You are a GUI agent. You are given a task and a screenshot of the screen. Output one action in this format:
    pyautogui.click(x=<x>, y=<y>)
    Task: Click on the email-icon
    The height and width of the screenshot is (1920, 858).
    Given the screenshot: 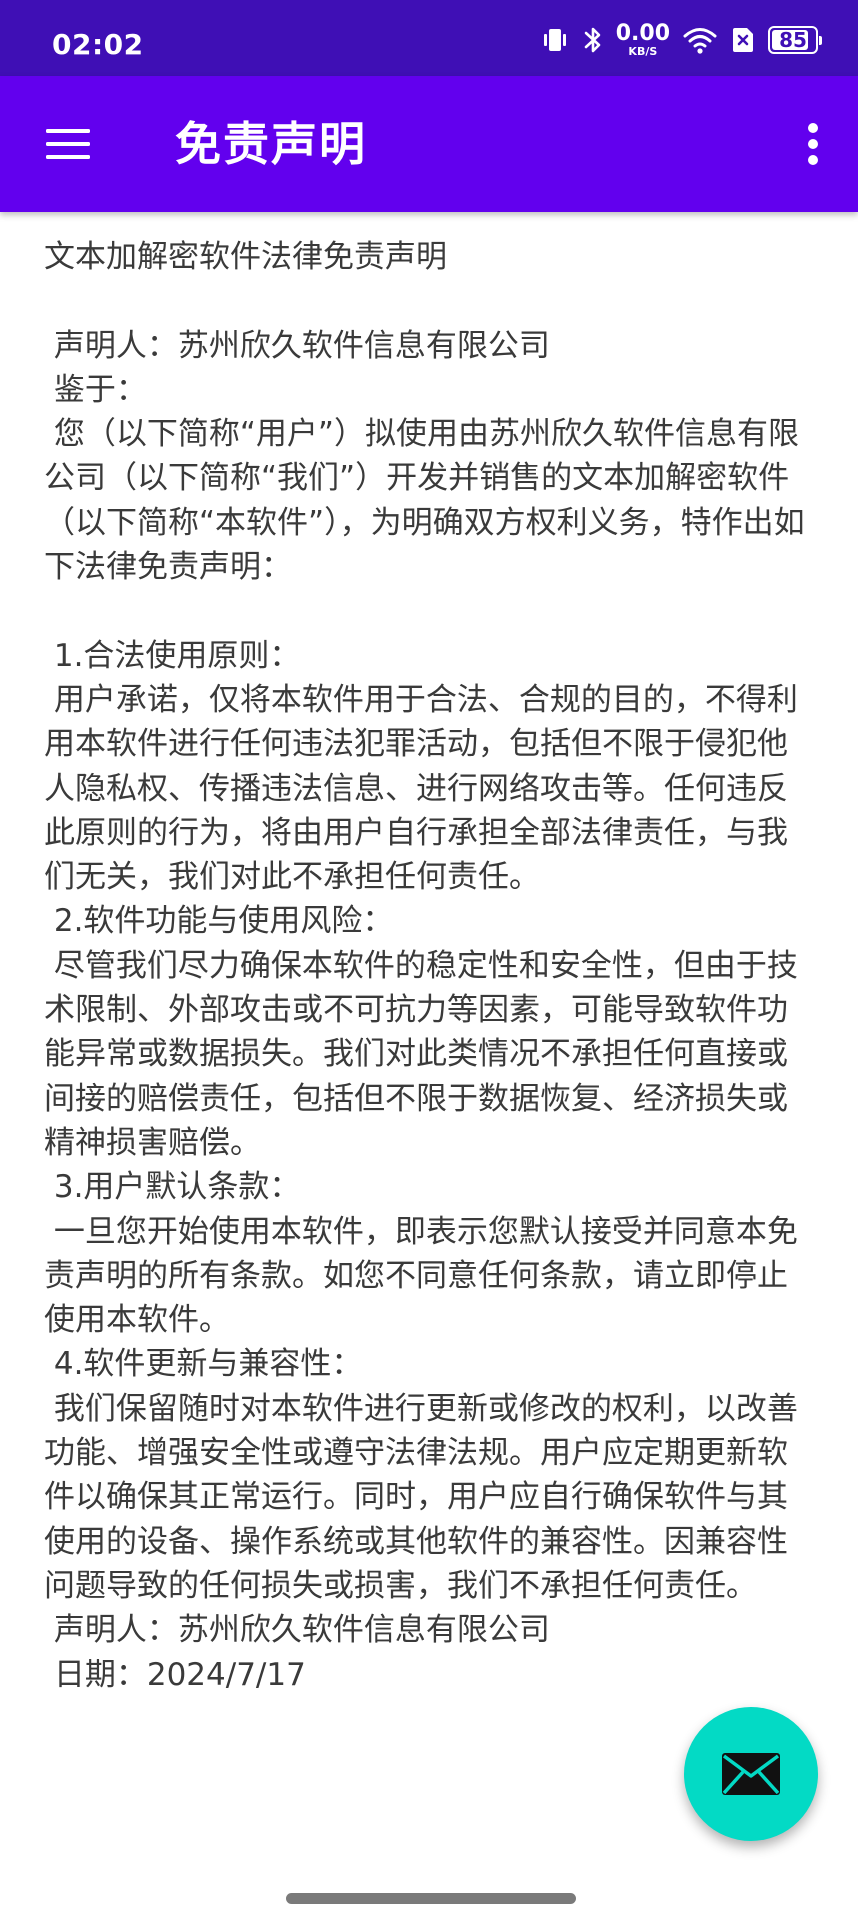 What is the action you would take?
    pyautogui.click(x=751, y=1774)
    